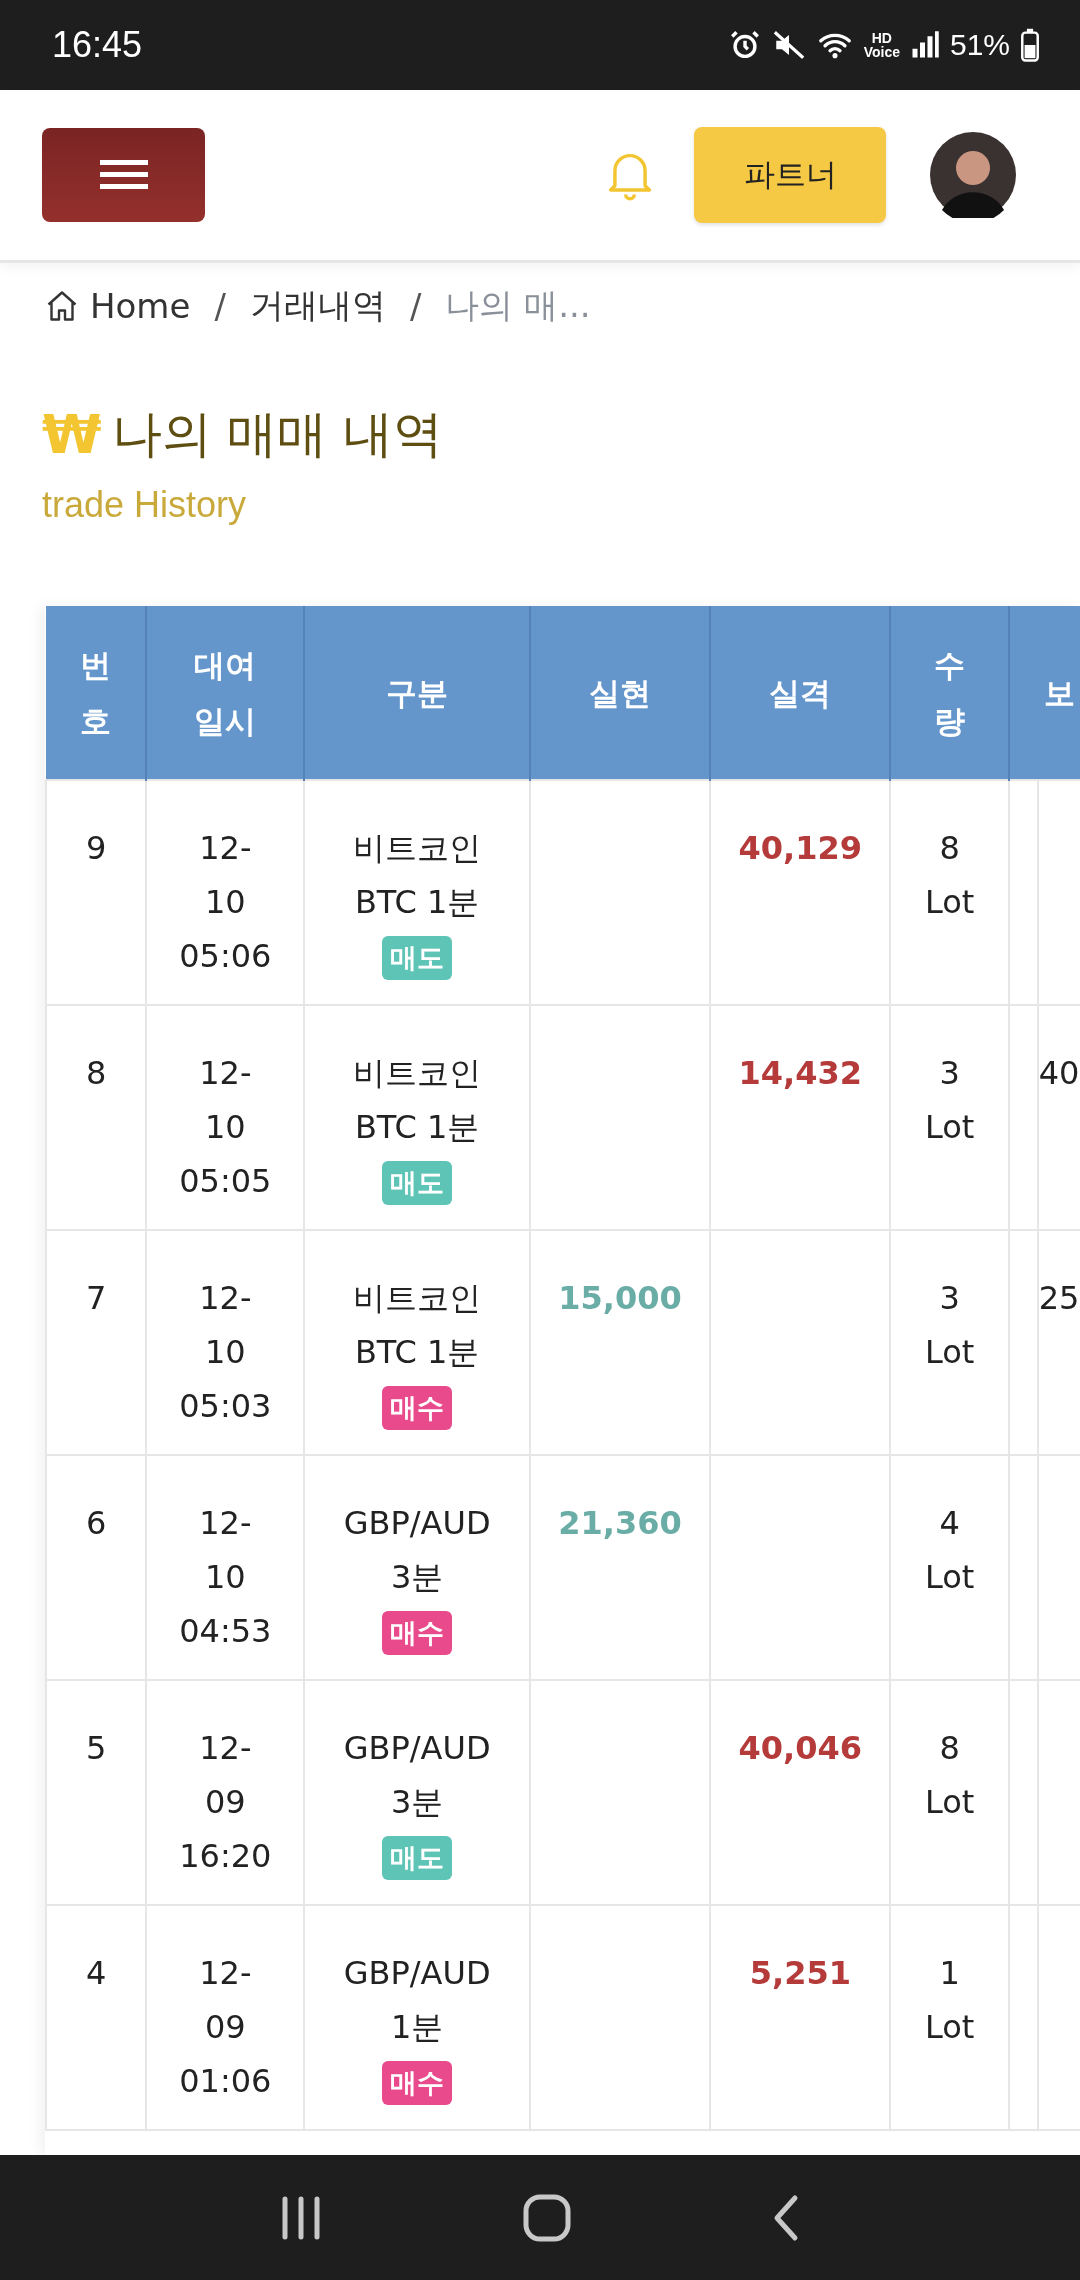  Describe the element at coordinates (620, 1298) in the screenshot. I see `table-cell: 15,000` at that location.